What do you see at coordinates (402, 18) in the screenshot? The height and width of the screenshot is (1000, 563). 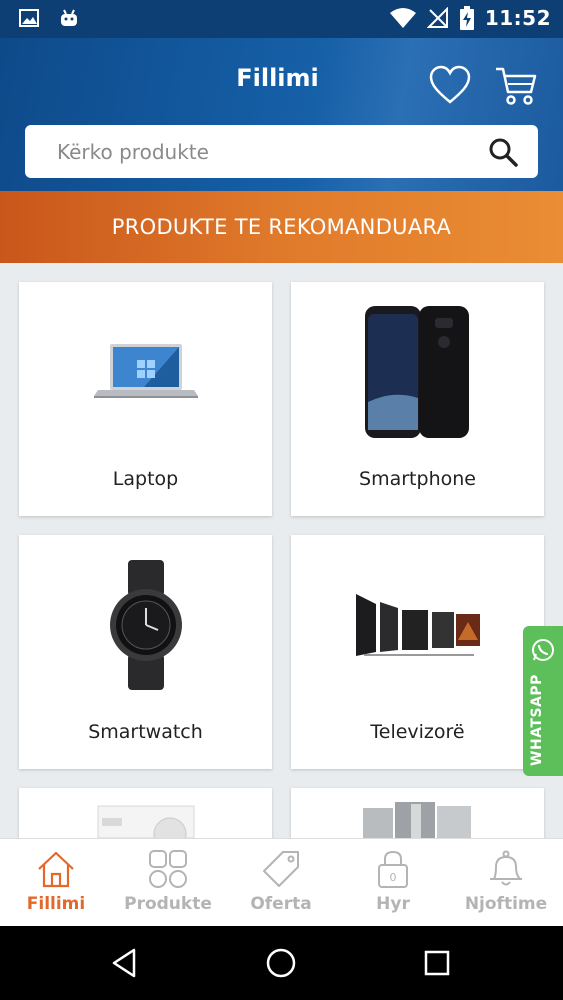 I see `wifi-icon` at bounding box center [402, 18].